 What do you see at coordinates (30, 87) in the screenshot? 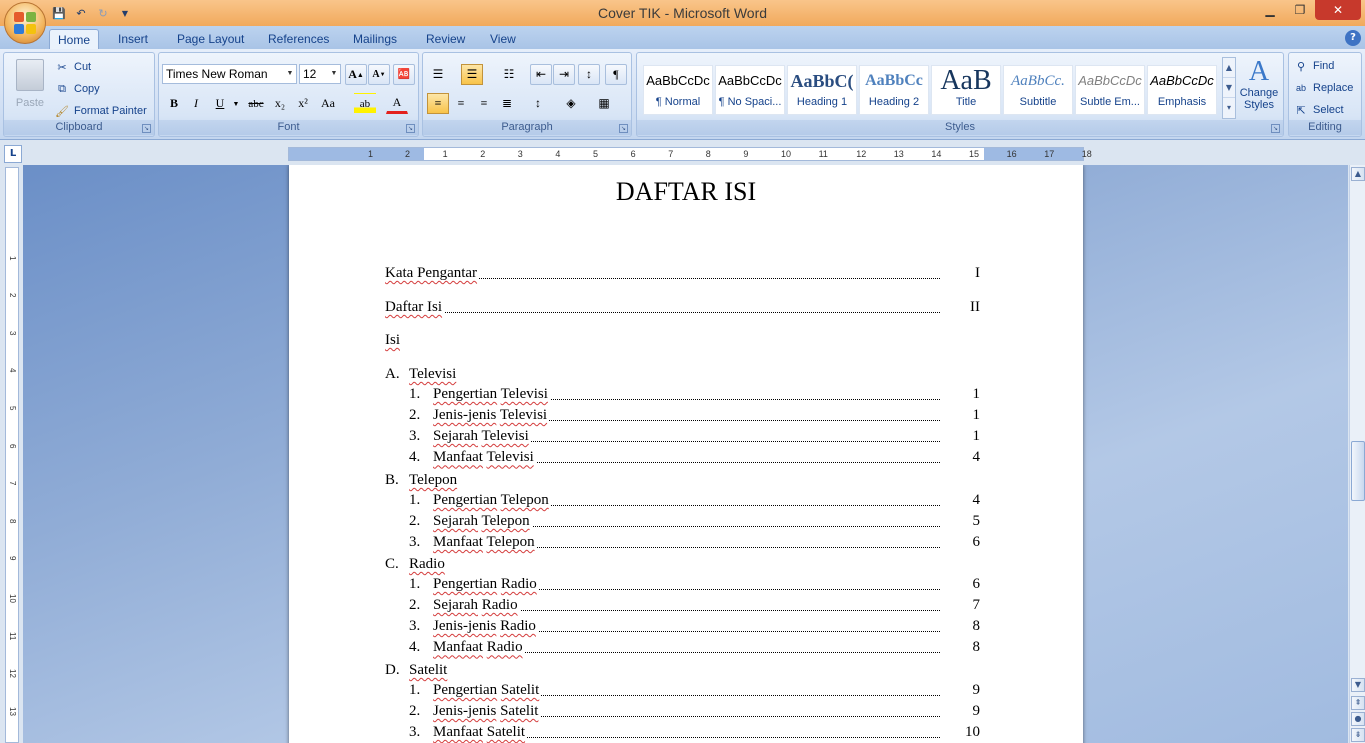
I see `paste-button: Paste` at bounding box center [30, 87].